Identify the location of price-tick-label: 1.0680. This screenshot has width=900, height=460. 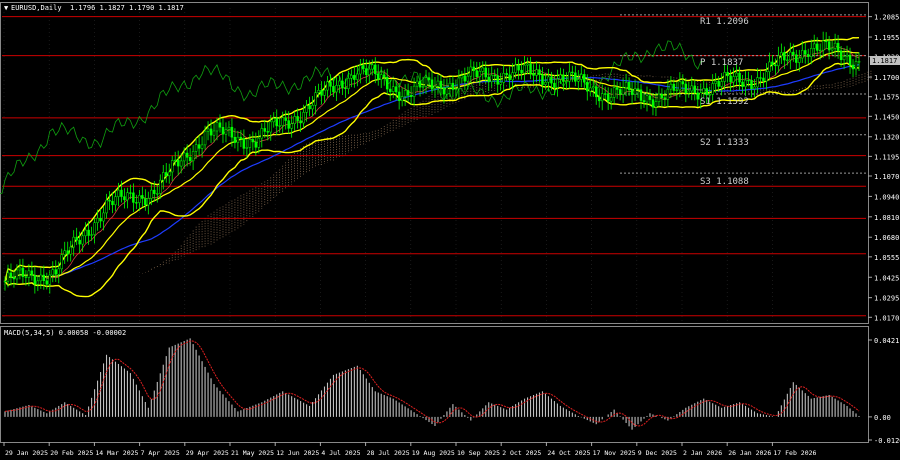
(886, 238).